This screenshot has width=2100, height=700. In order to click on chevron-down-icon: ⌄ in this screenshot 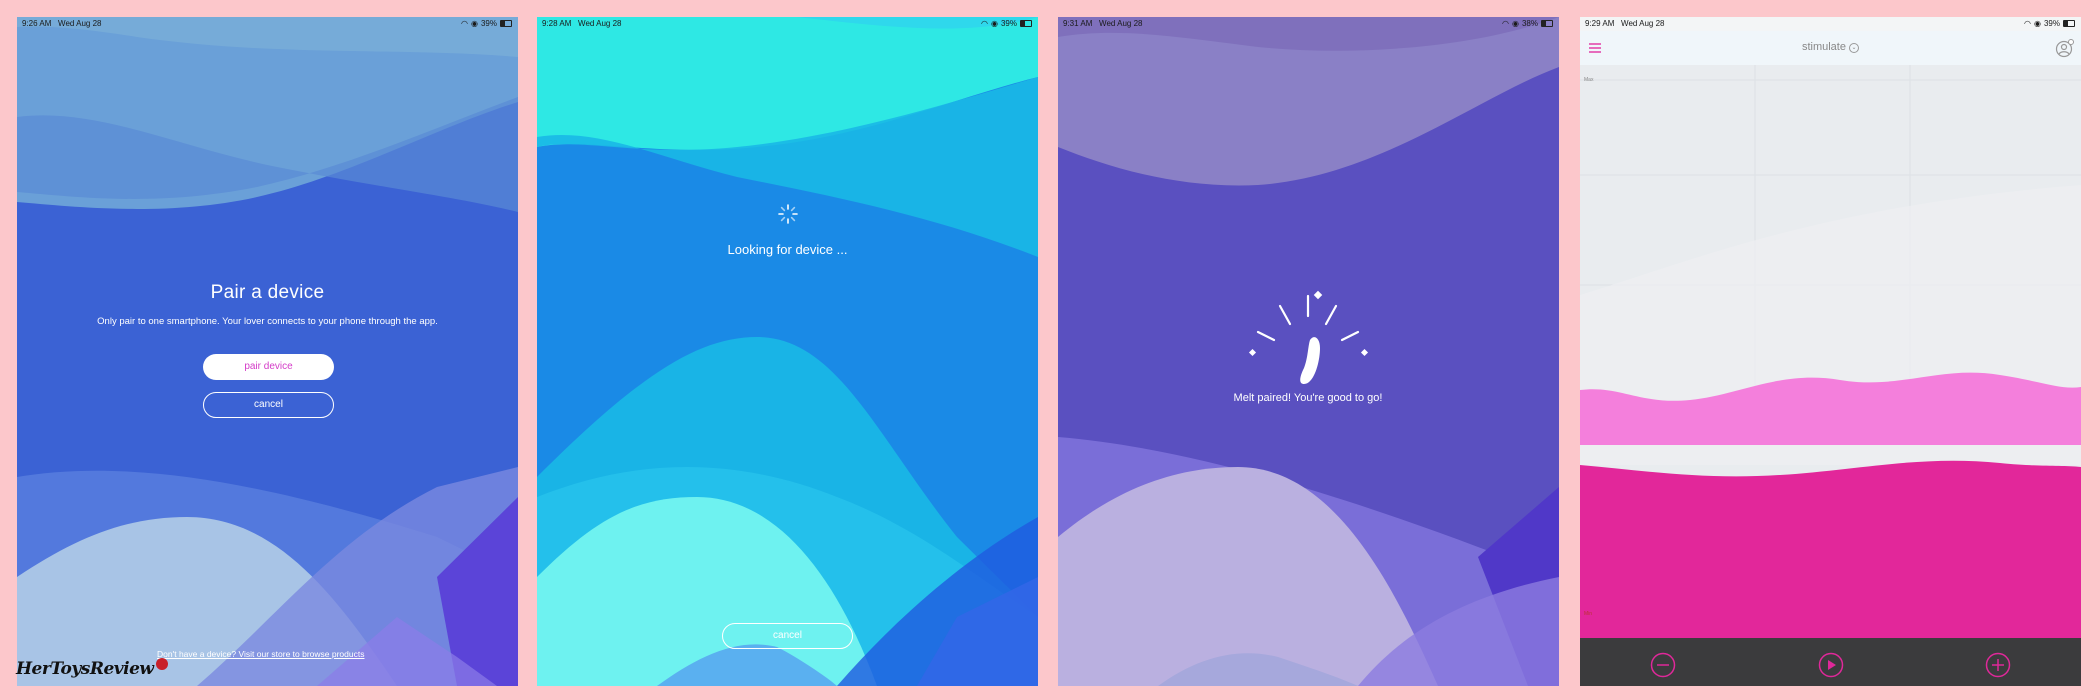, I will do `click(1854, 48)`.